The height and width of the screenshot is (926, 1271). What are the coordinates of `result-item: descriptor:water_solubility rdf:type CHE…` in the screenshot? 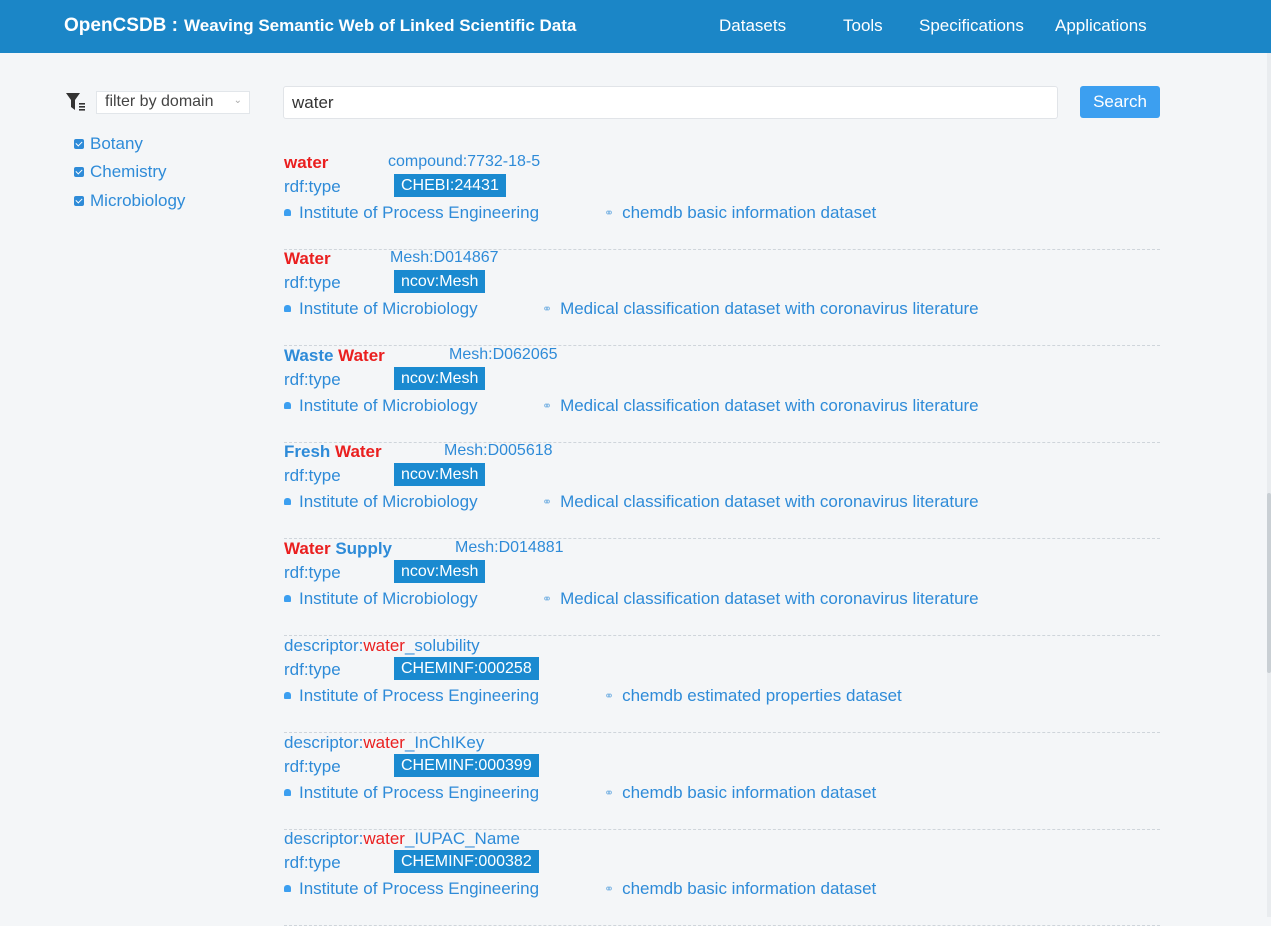 It's located at (722, 684).